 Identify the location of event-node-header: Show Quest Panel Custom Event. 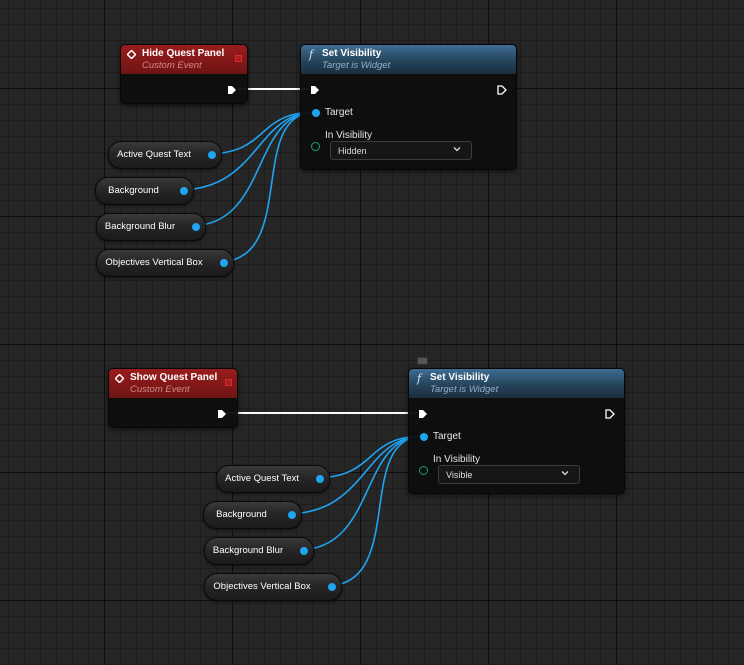
(173, 383).